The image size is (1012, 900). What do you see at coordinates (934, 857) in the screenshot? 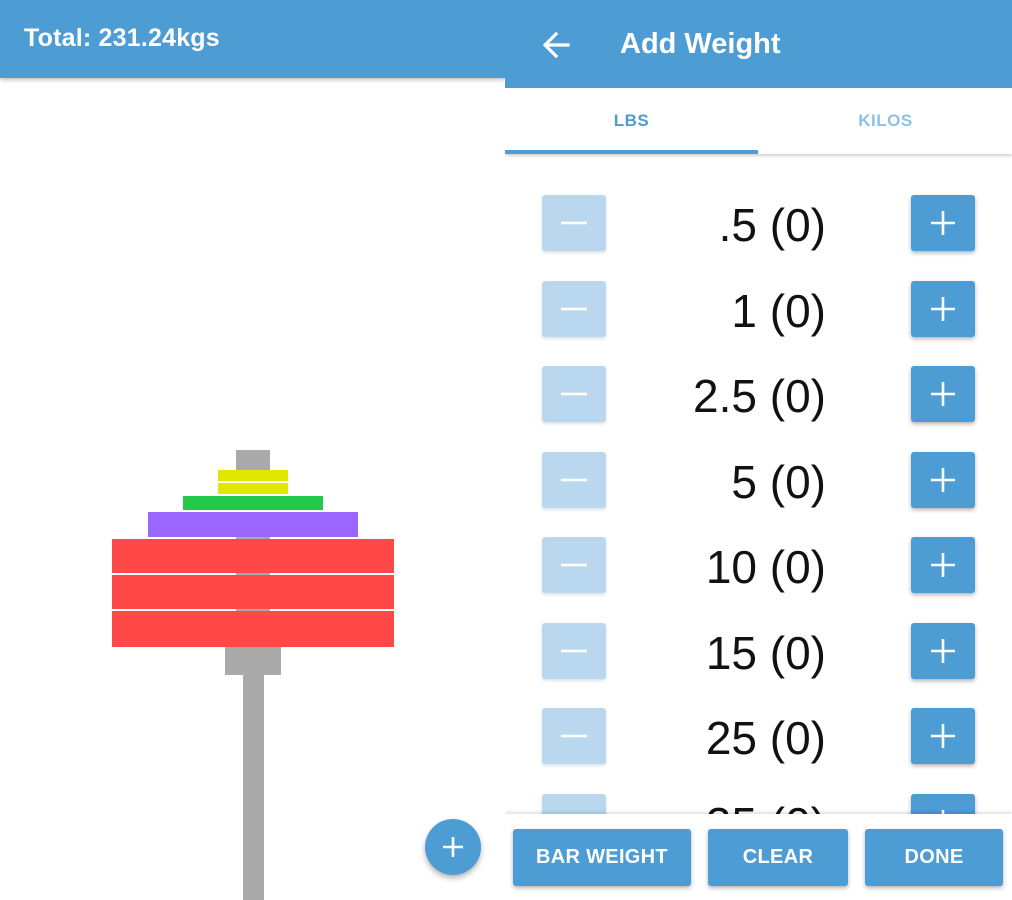
I see `done-button: DONE` at bounding box center [934, 857].